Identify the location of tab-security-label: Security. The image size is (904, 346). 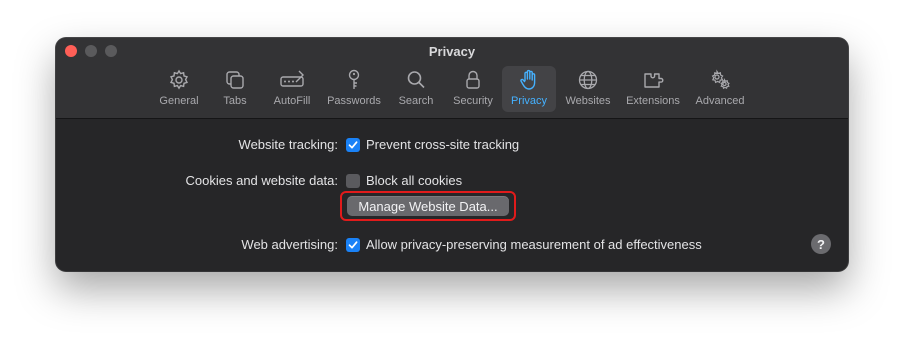
(473, 101).